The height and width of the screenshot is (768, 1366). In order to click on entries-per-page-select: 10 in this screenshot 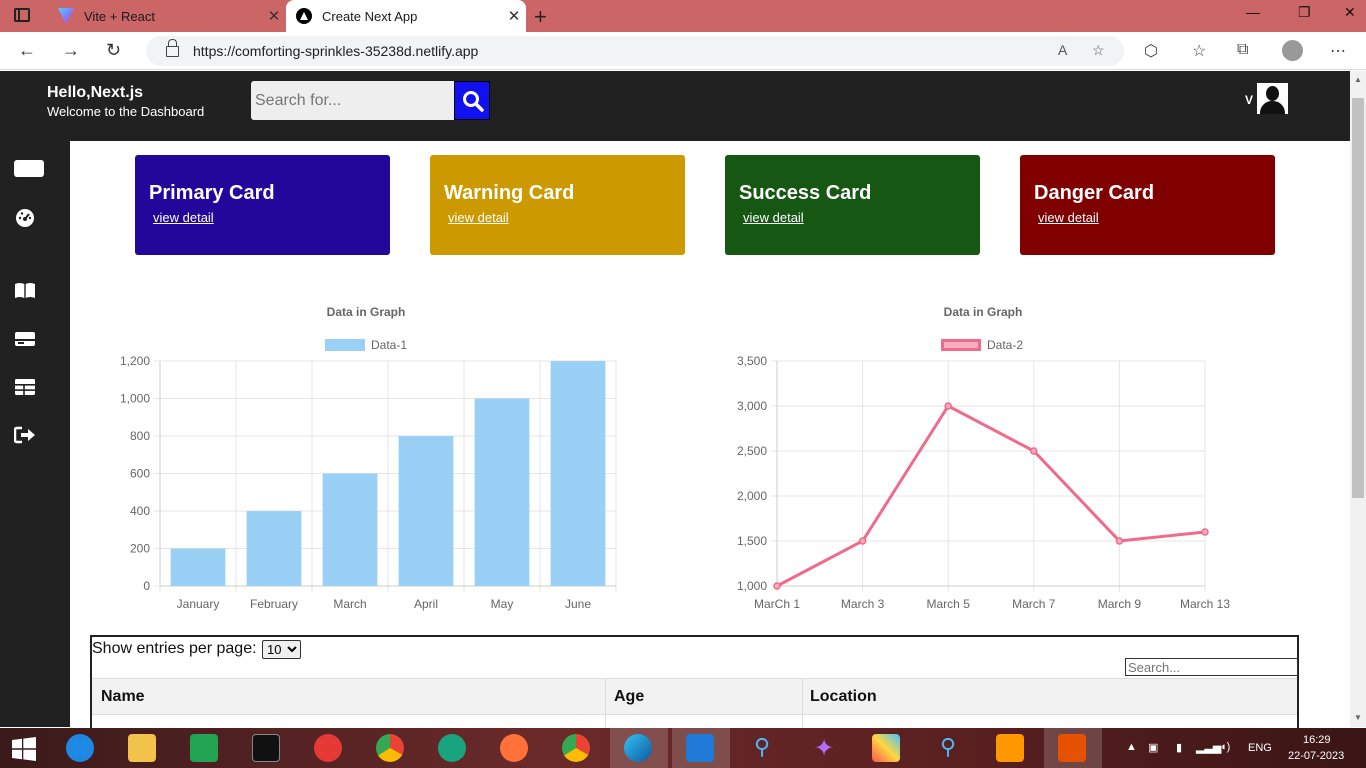, I will do `click(281, 649)`.